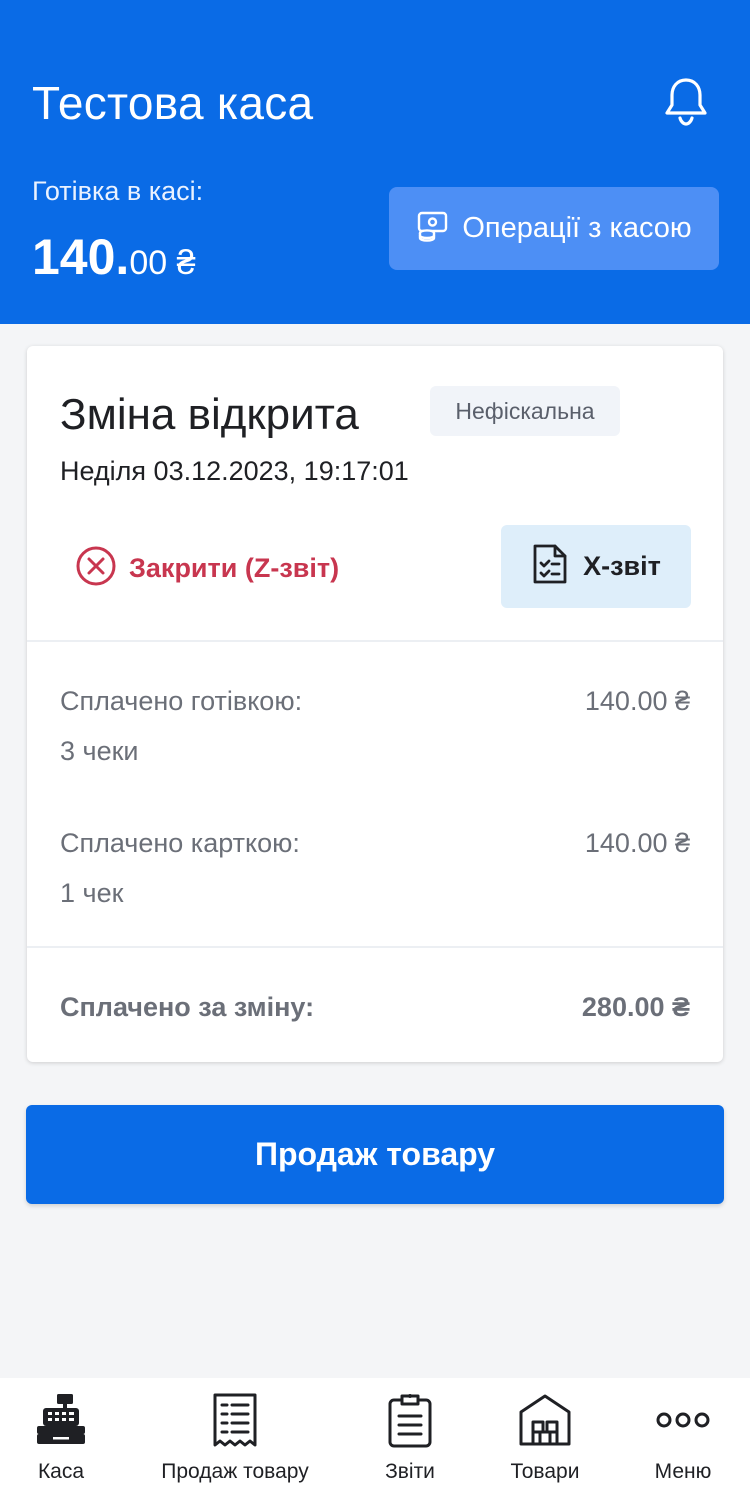  I want to click on clipboard-icon, so click(410, 1420).